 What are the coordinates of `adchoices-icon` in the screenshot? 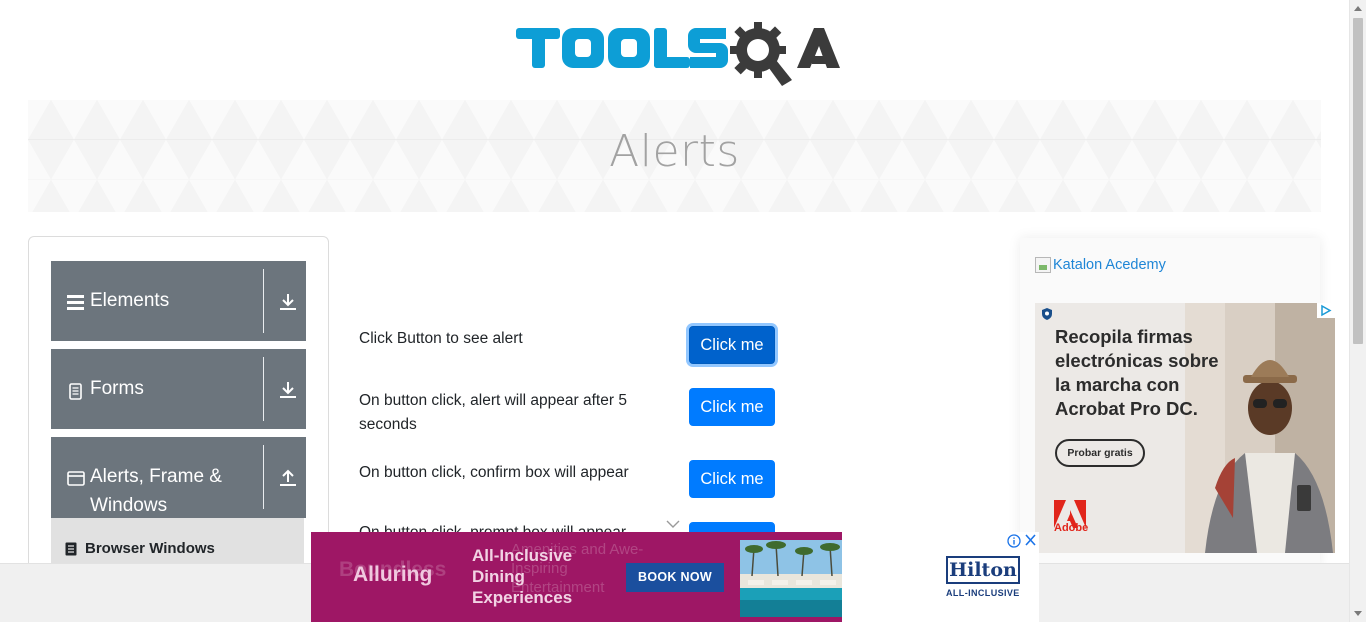 It's located at (1326, 310).